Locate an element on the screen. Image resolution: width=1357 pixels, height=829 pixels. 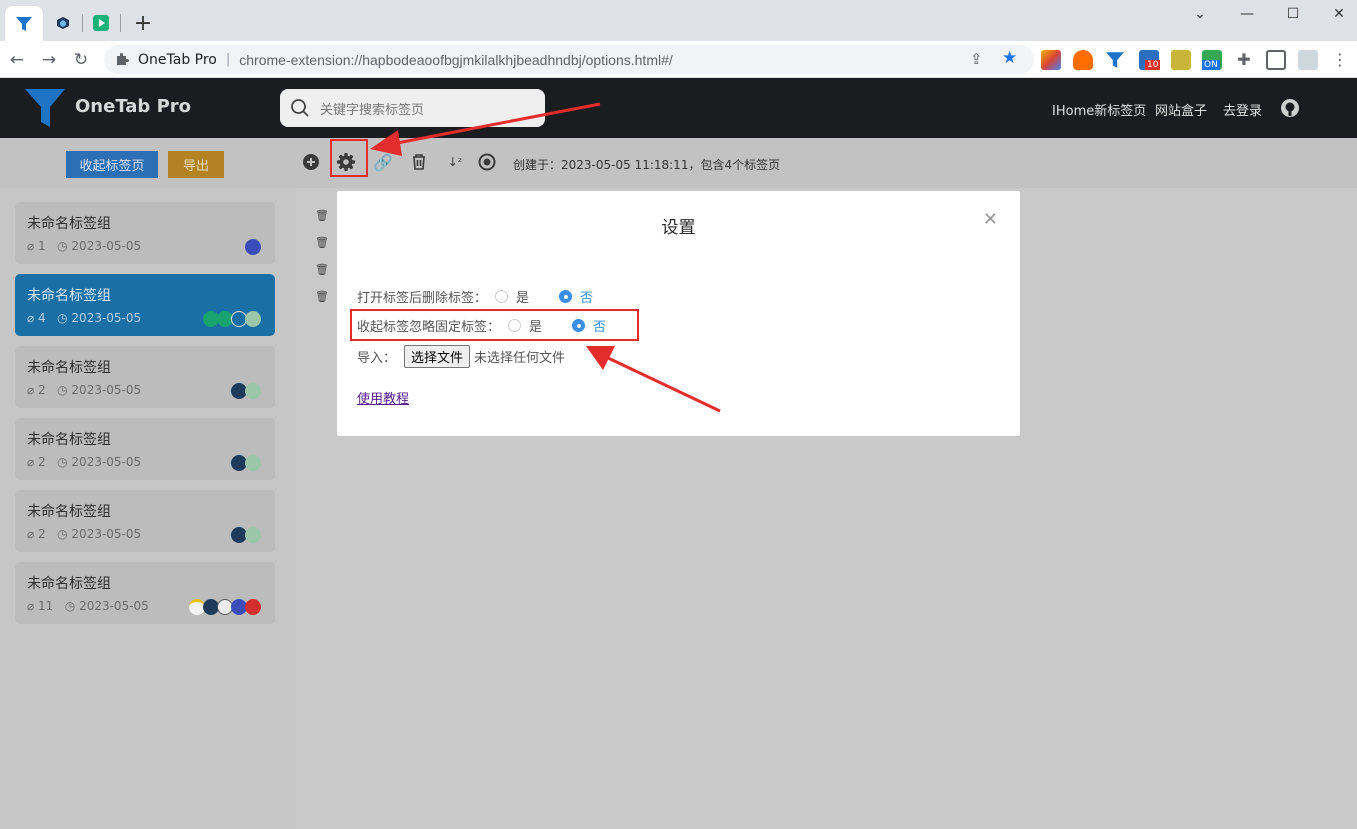
arrow-to-gear-icon is located at coordinates (485, 129).